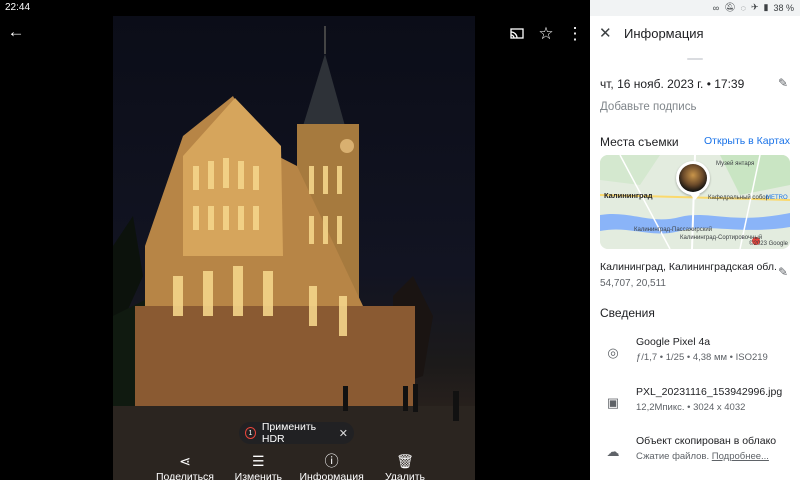  I want to click on battery-icon: ▮, so click(766, 7).